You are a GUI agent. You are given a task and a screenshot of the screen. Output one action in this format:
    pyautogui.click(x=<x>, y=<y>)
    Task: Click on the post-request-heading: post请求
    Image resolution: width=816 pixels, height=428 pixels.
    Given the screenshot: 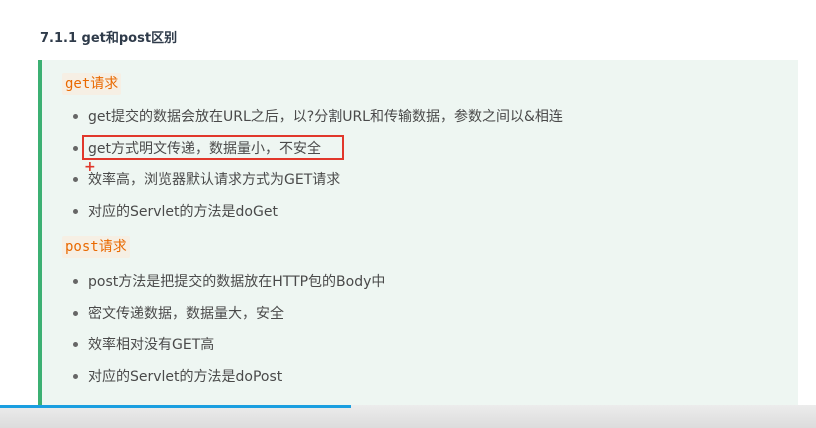 What is the action you would take?
    pyautogui.click(x=96, y=247)
    